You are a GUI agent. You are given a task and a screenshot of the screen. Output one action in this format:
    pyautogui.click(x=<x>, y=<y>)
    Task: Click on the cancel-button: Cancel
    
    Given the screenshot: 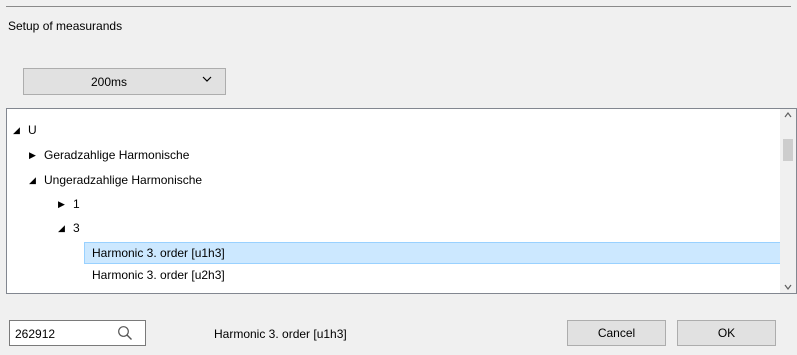 What is the action you would take?
    pyautogui.click(x=616, y=333)
    